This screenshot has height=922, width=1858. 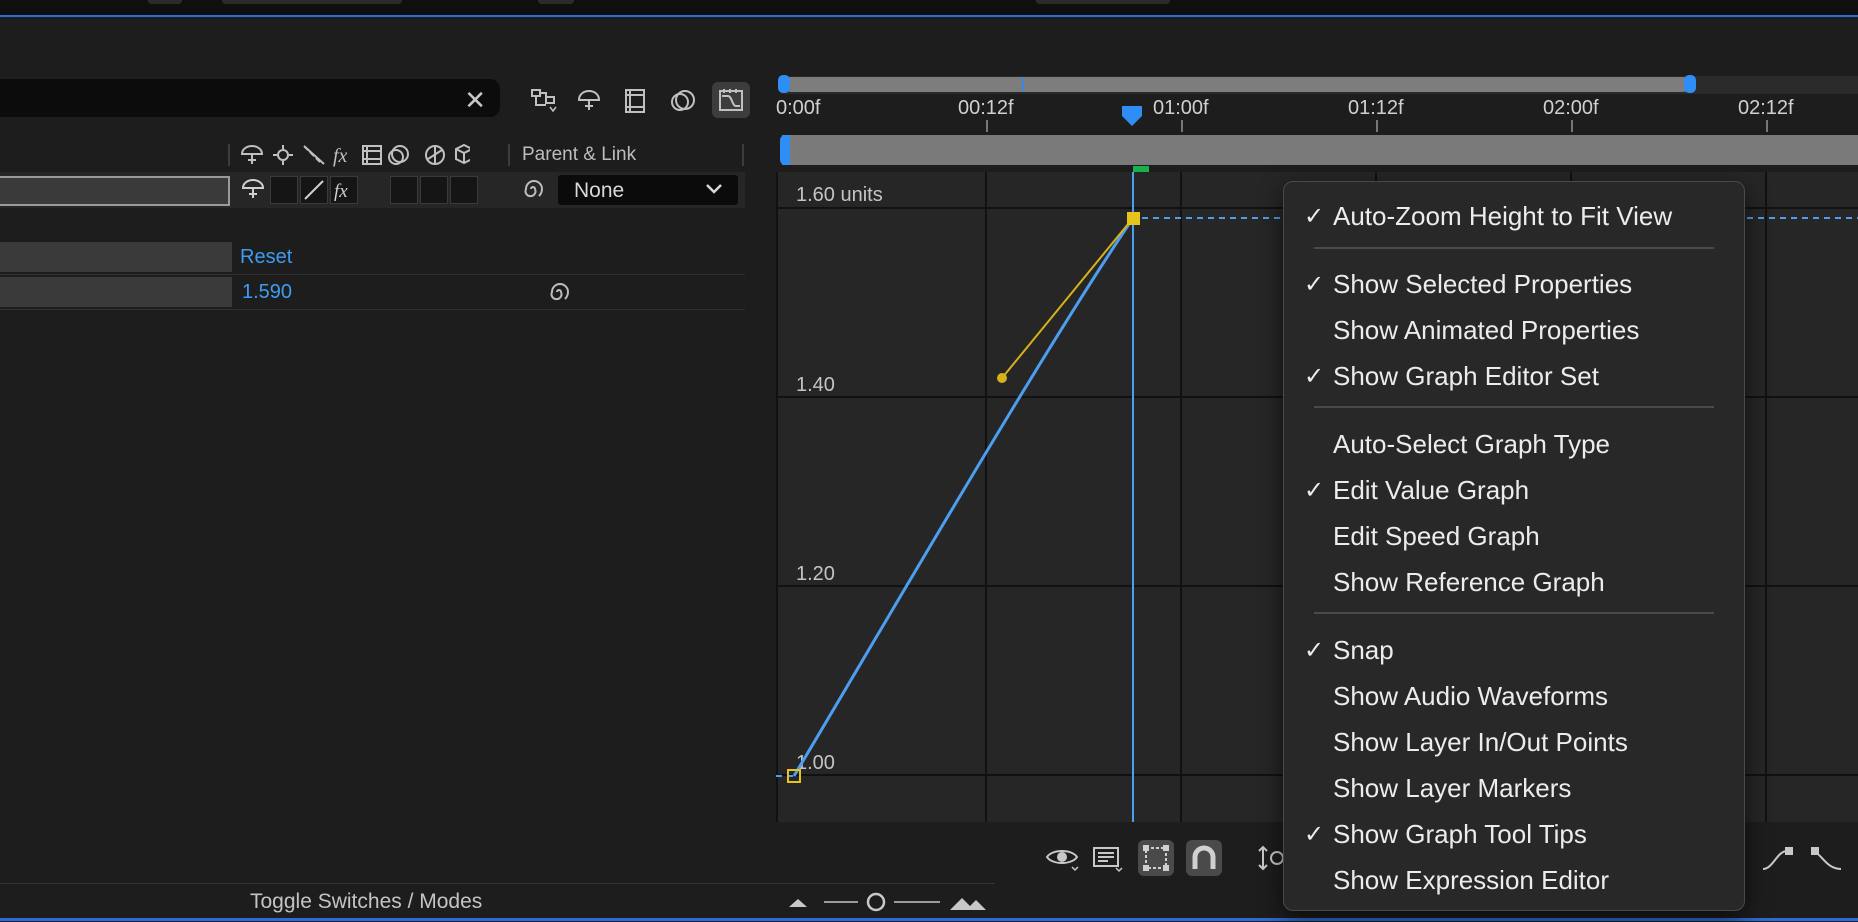 I want to click on menu-item-show-graph-editor-set: ✓ Show Graph Editor Set, so click(x=1514, y=376).